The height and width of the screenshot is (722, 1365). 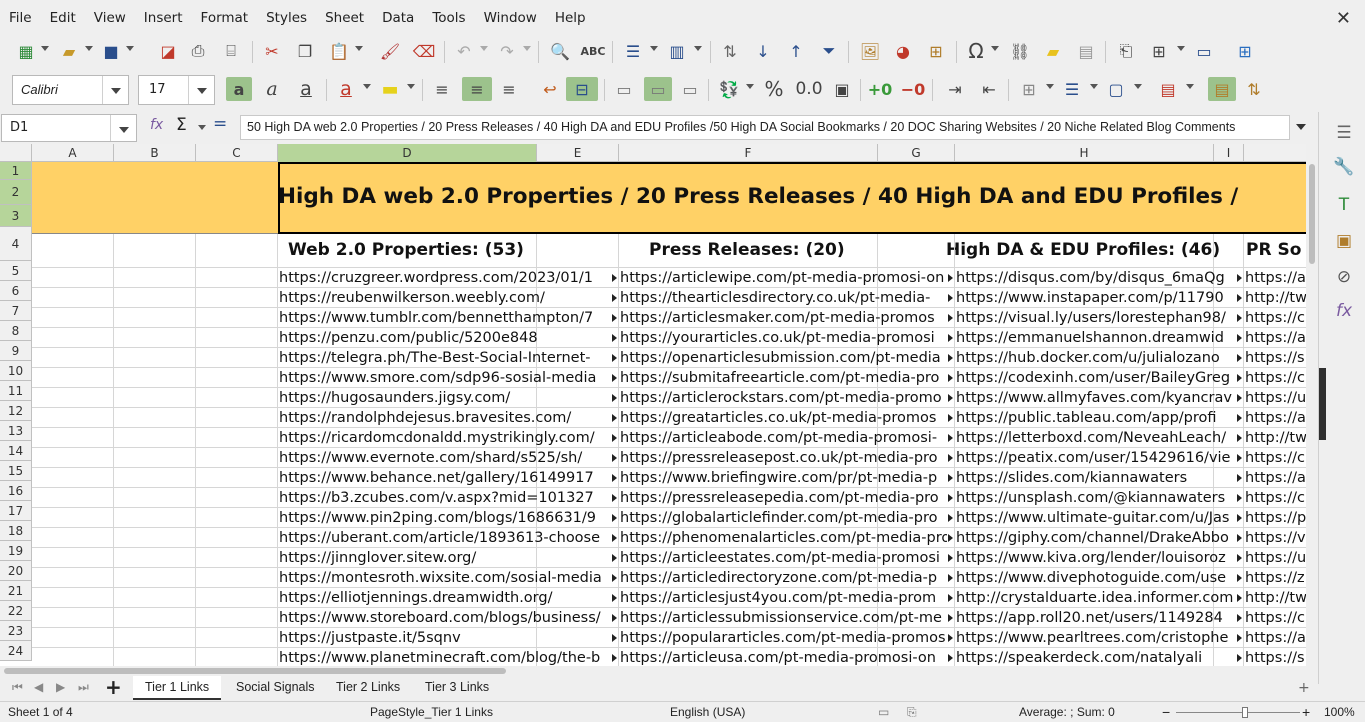 I want to click on press-header: Press Releases: (20), so click(x=747, y=250).